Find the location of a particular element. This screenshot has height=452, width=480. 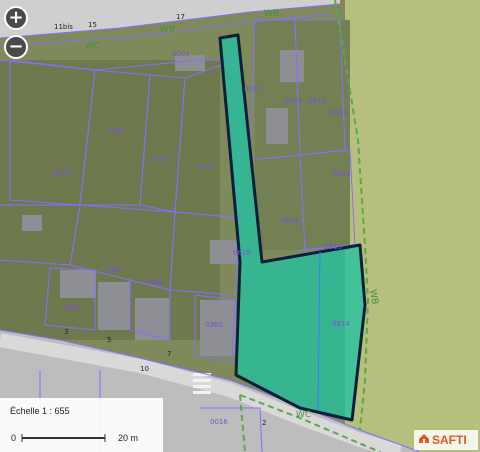

parcel-label: 0613 is located at coordinates (333, 247).